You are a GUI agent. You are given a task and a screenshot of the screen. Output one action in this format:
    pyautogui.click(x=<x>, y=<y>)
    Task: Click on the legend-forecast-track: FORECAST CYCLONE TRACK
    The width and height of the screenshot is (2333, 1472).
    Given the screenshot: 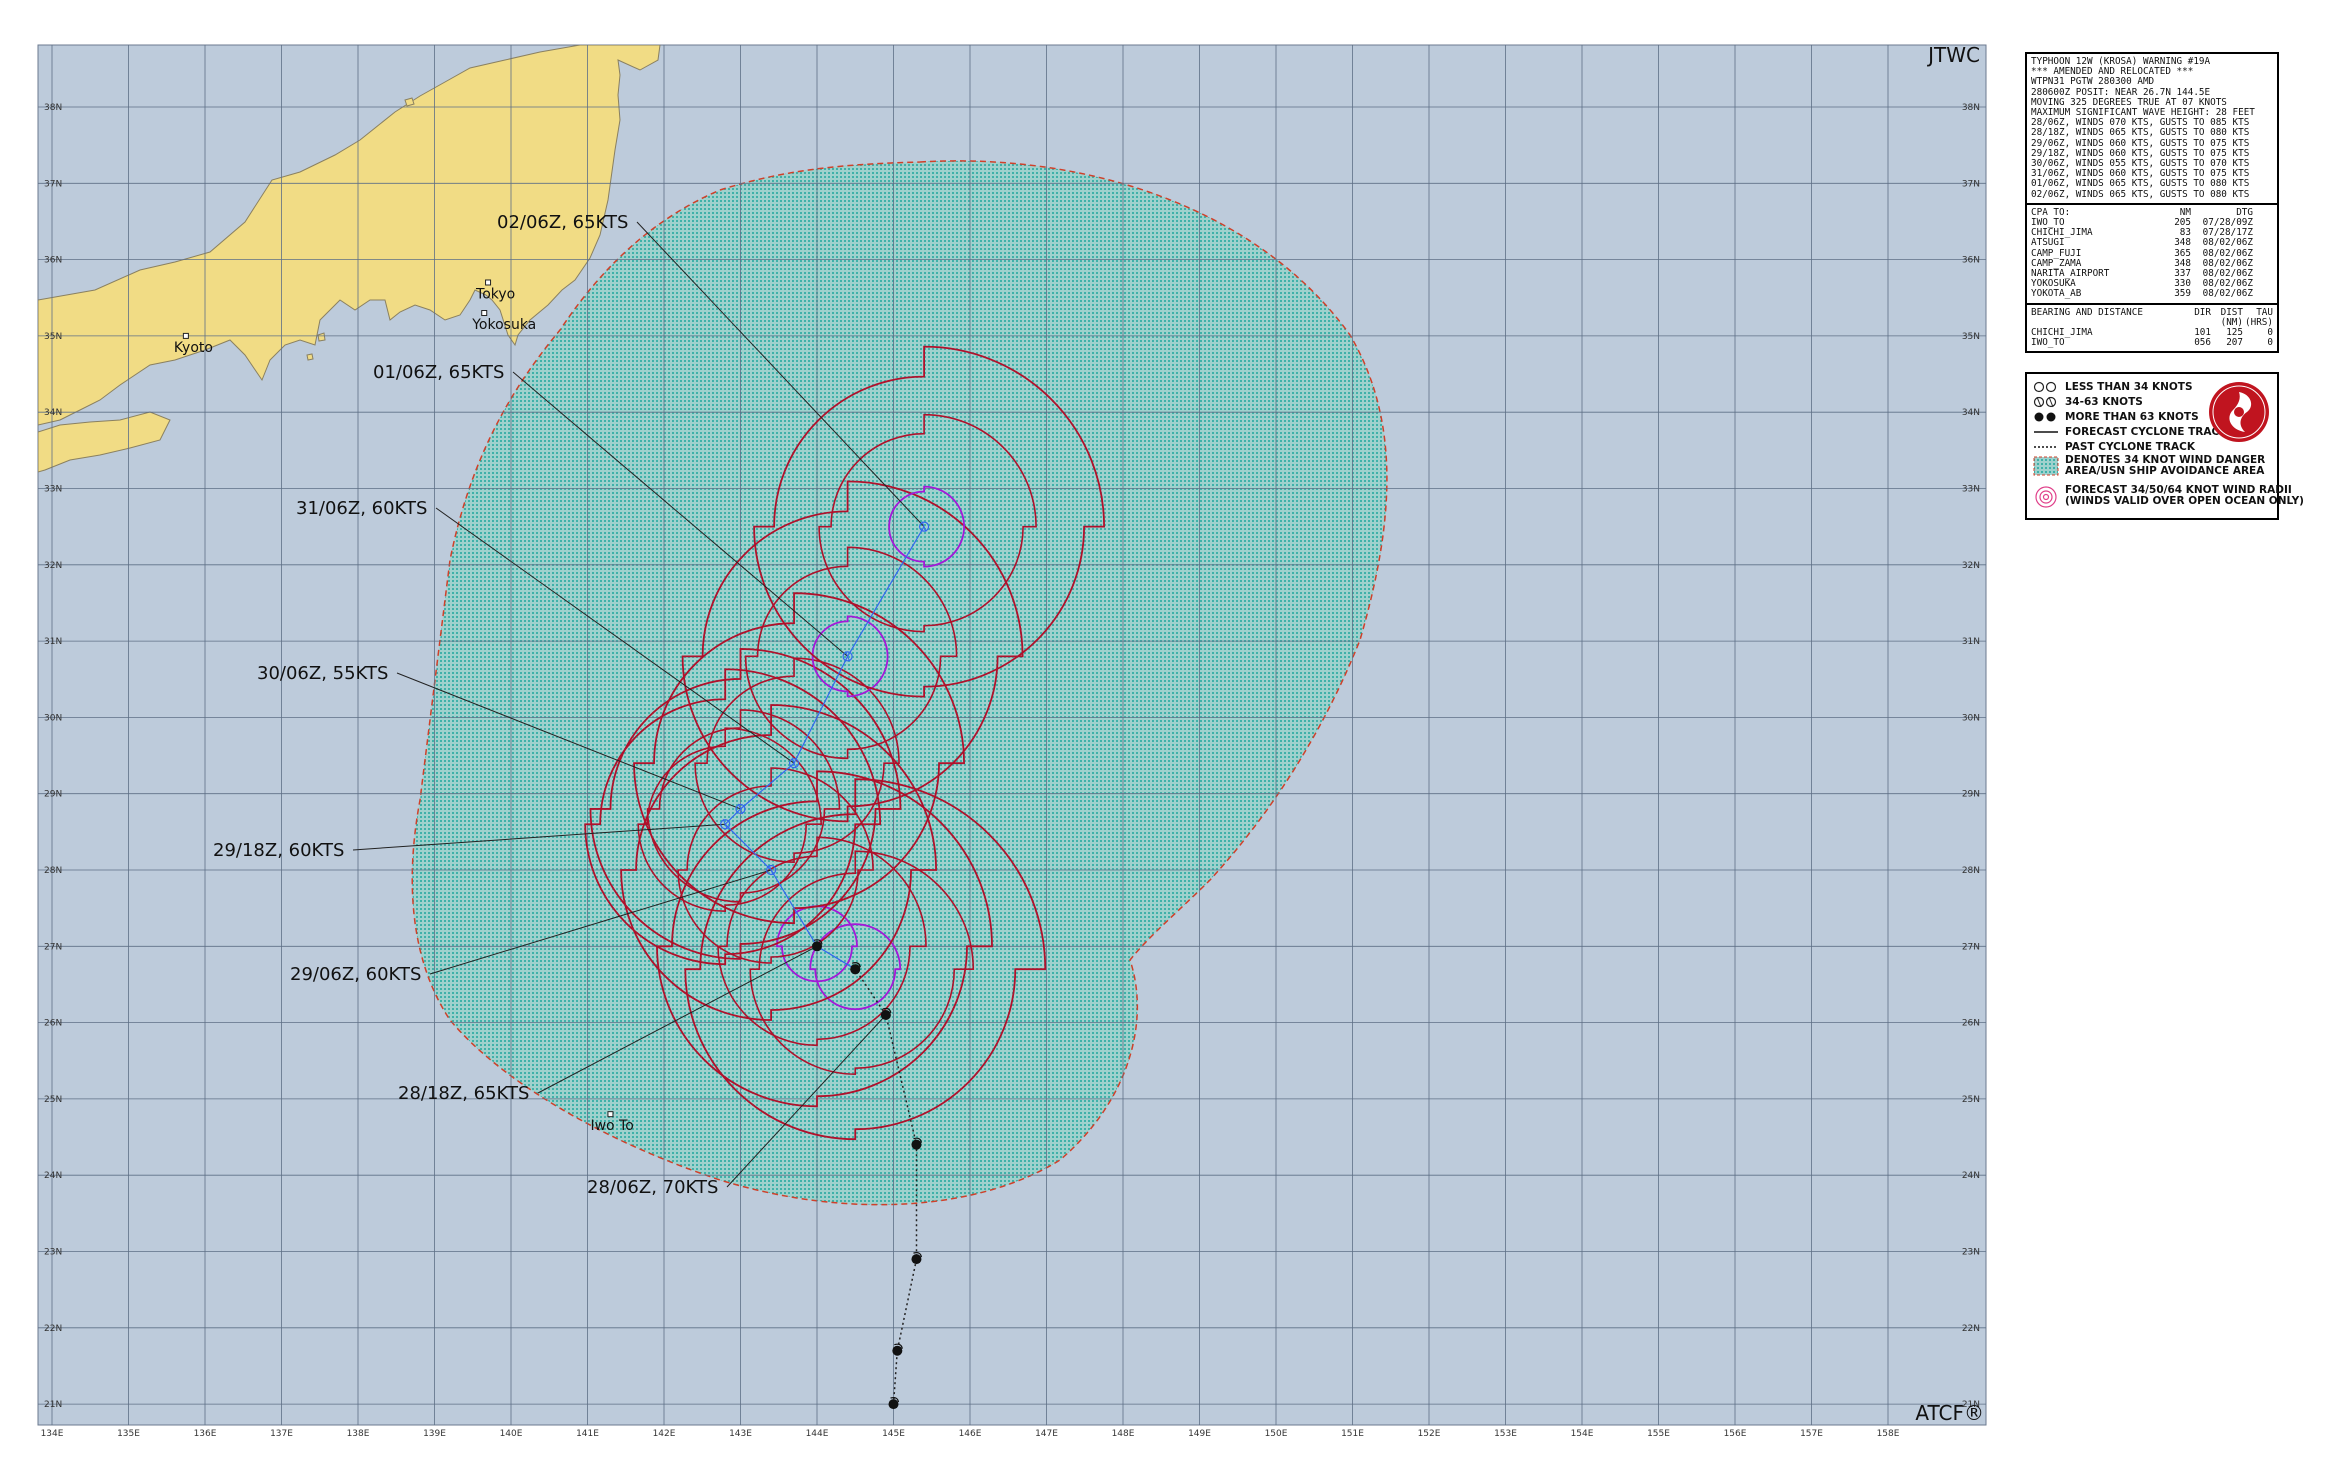 What is the action you would take?
    pyautogui.click(x=2131, y=431)
    